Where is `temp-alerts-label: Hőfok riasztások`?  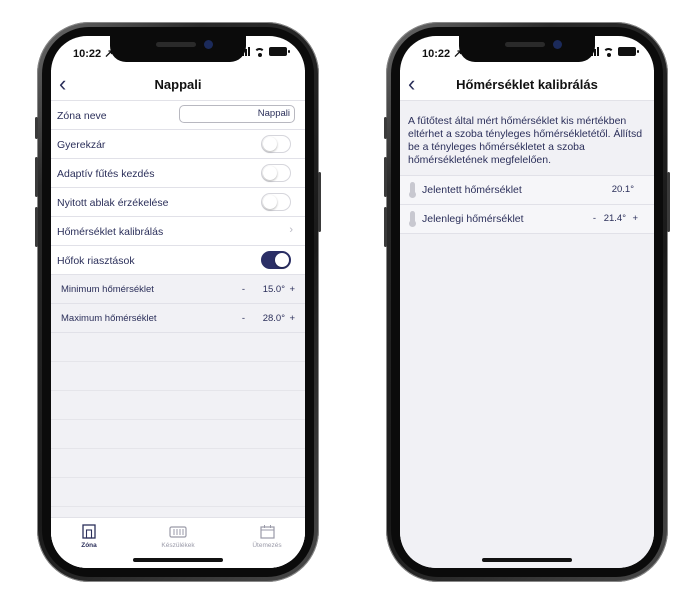
temp-alerts-label: Hőfok riasztások is located at coordinates (96, 261).